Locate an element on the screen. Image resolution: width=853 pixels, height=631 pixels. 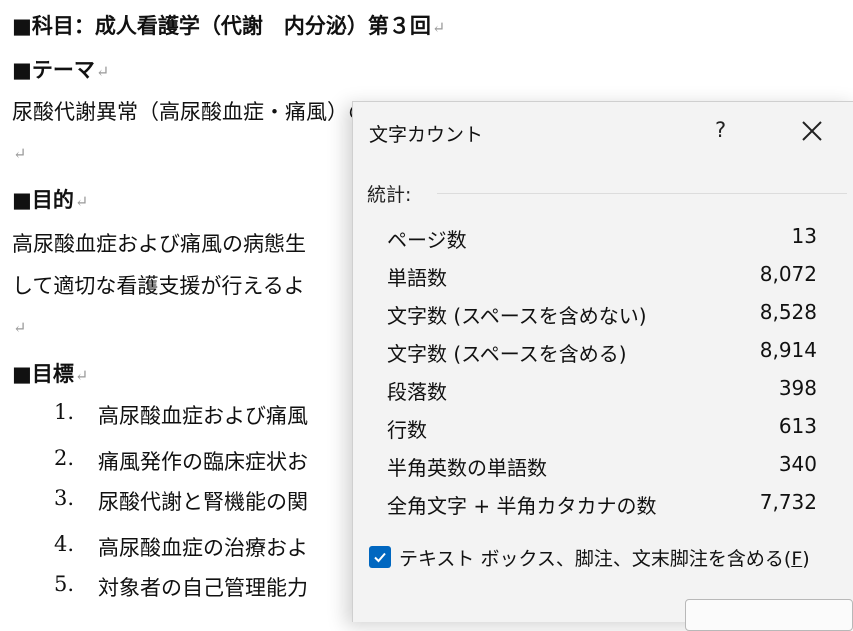
stat-value: 398 is located at coordinates (797, 388).